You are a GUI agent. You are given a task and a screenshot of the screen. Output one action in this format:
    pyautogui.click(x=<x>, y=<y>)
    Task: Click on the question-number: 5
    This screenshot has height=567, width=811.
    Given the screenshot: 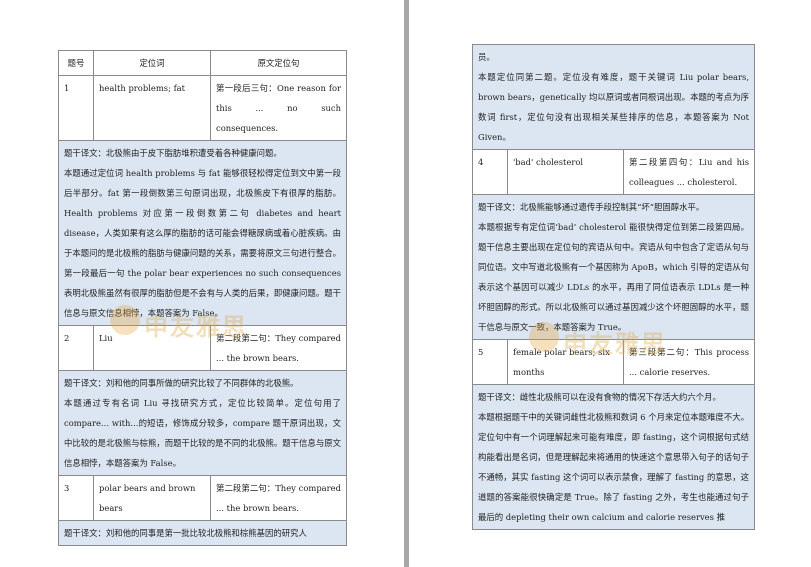 What is the action you would take?
    pyautogui.click(x=490, y=362)
    